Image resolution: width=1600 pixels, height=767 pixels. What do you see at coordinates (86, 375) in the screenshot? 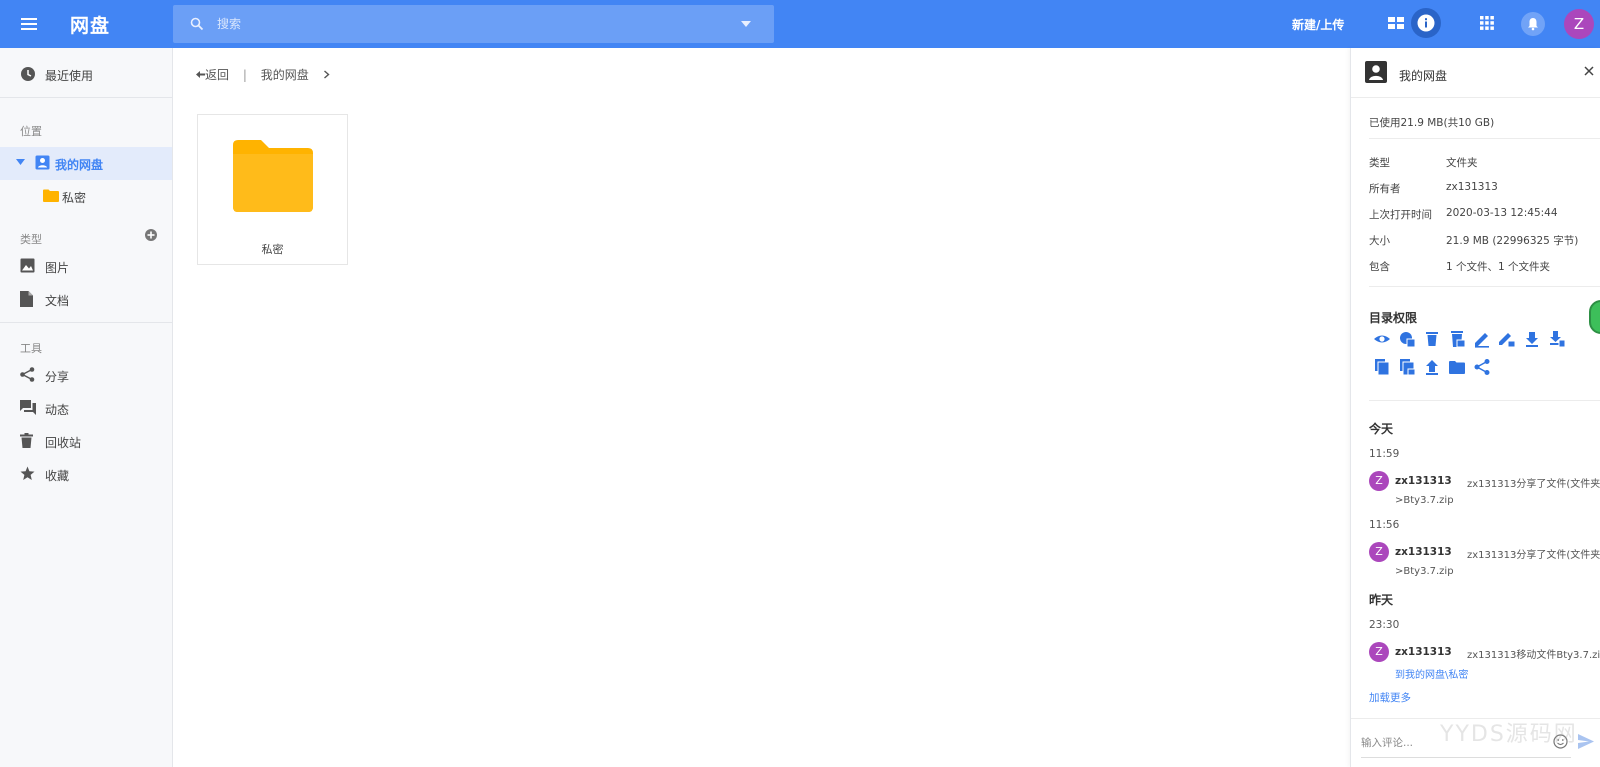
I see `sidebar-item-share: 分享` at bounding box center [86, 375].